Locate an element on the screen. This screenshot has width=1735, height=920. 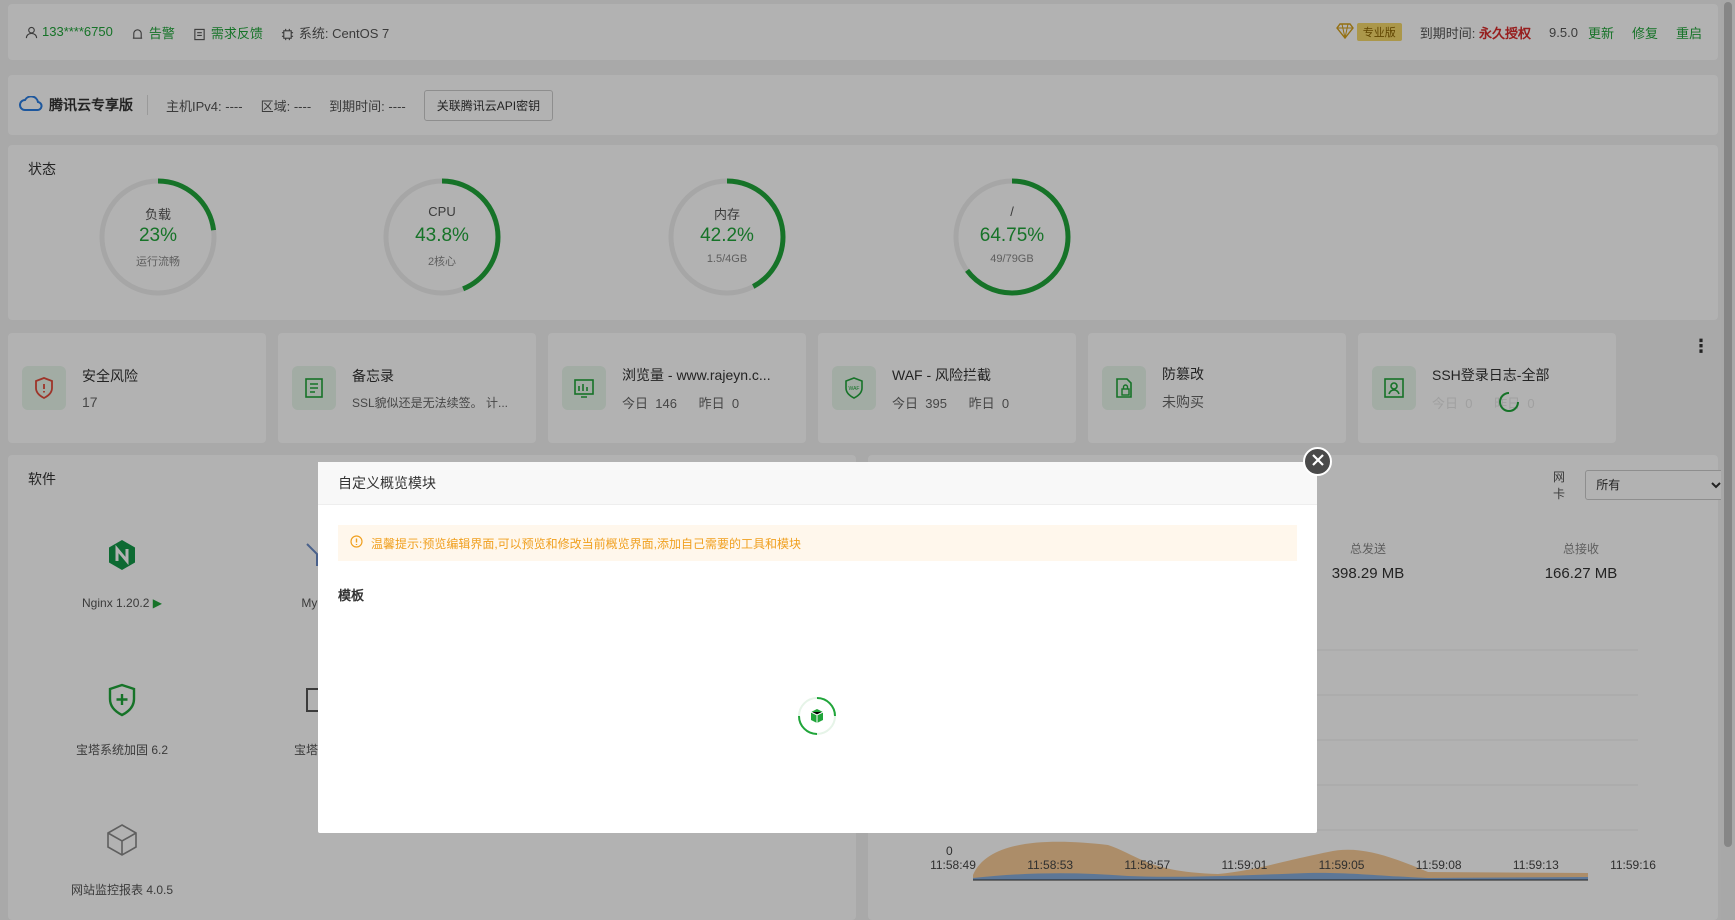
template-section-title: 模板 is located at coordinates (351, 595).